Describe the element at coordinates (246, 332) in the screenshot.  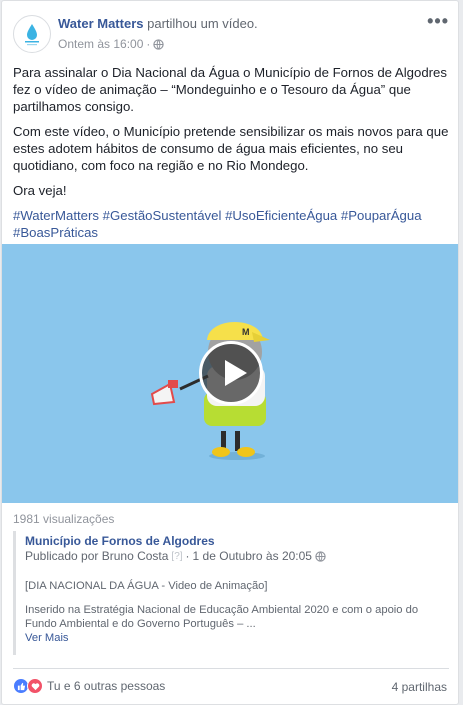
I see `svg-text: M` at that location.